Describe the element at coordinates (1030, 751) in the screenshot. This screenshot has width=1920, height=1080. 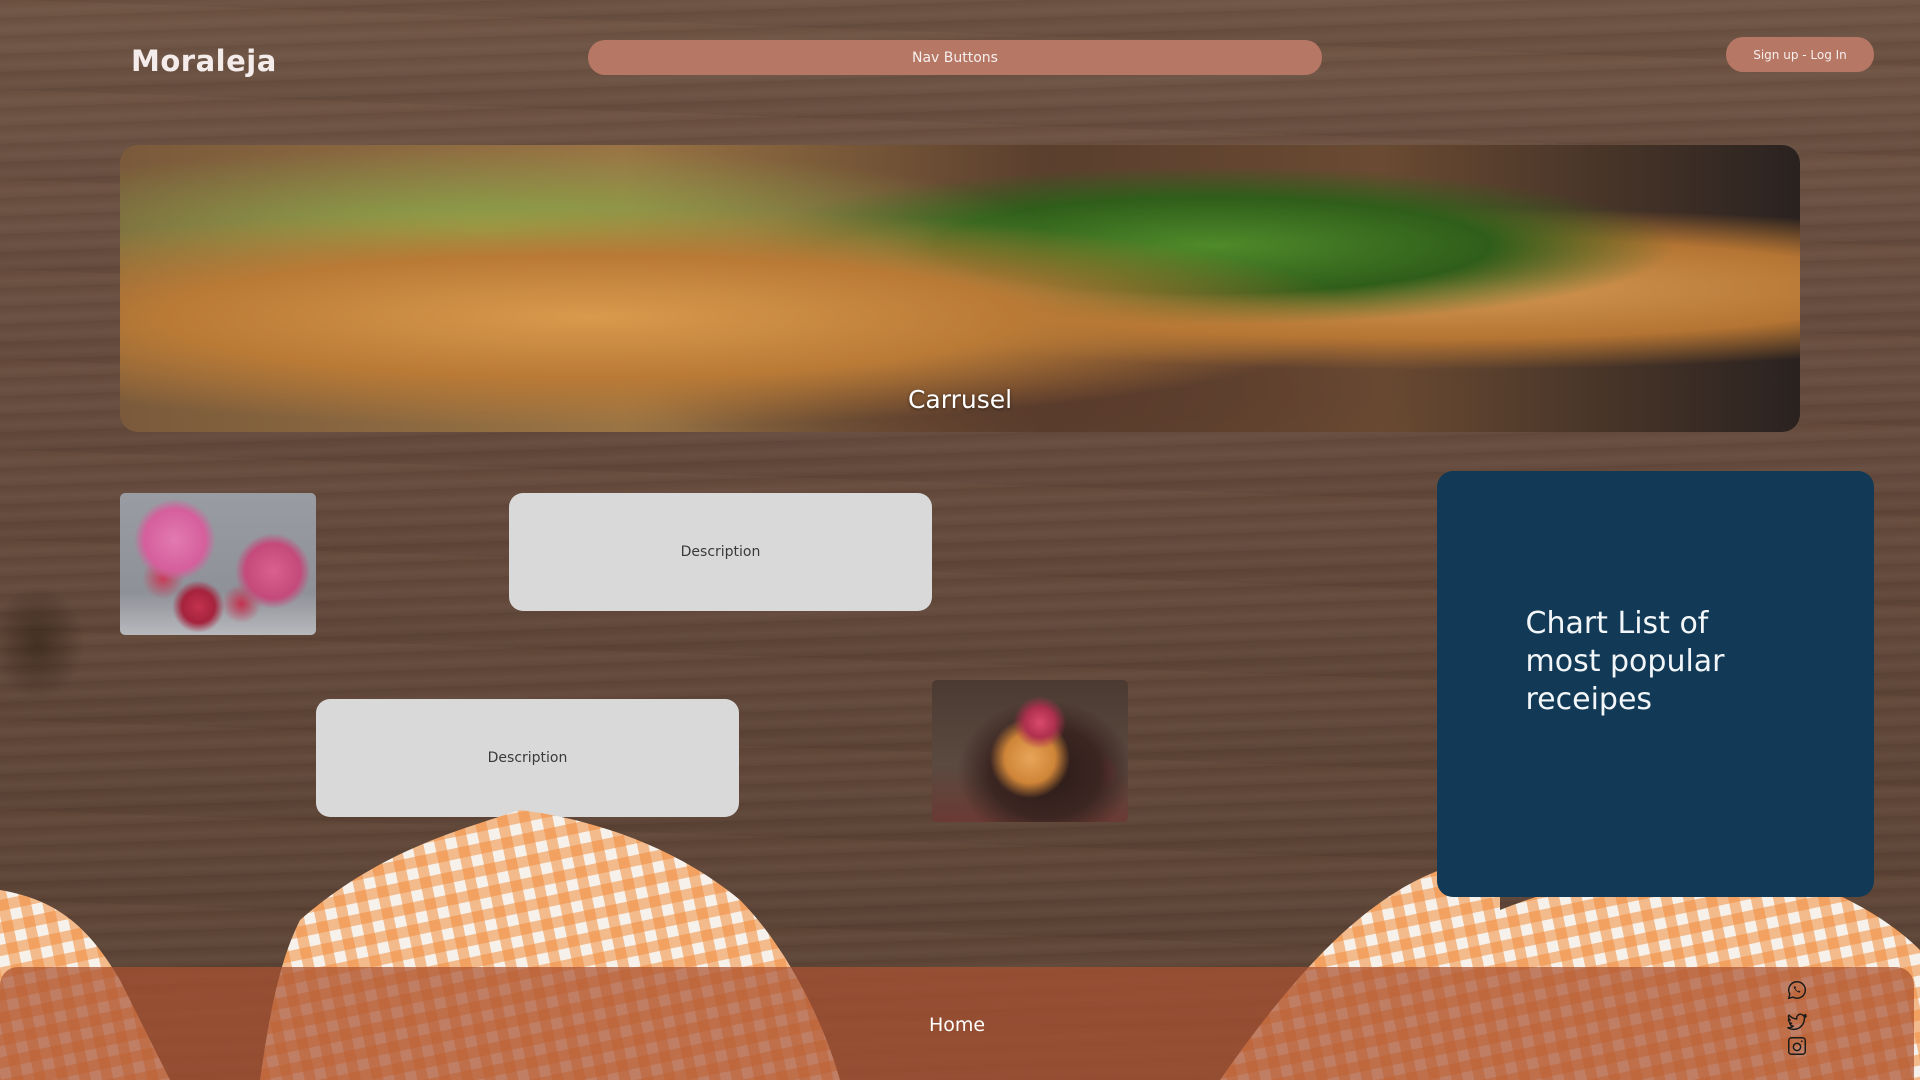
I see `pancakes-thumbnail` at that location.